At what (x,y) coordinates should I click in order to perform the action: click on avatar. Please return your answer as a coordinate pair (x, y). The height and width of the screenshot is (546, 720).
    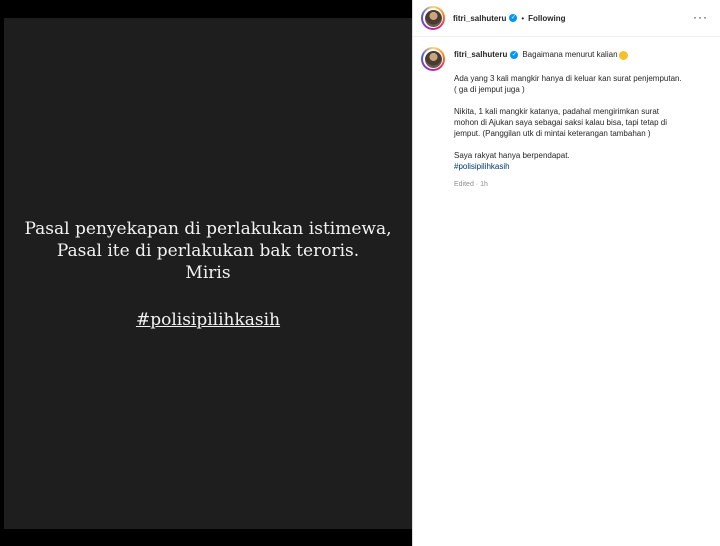
    Looking at the image, I should click on (433, 18).